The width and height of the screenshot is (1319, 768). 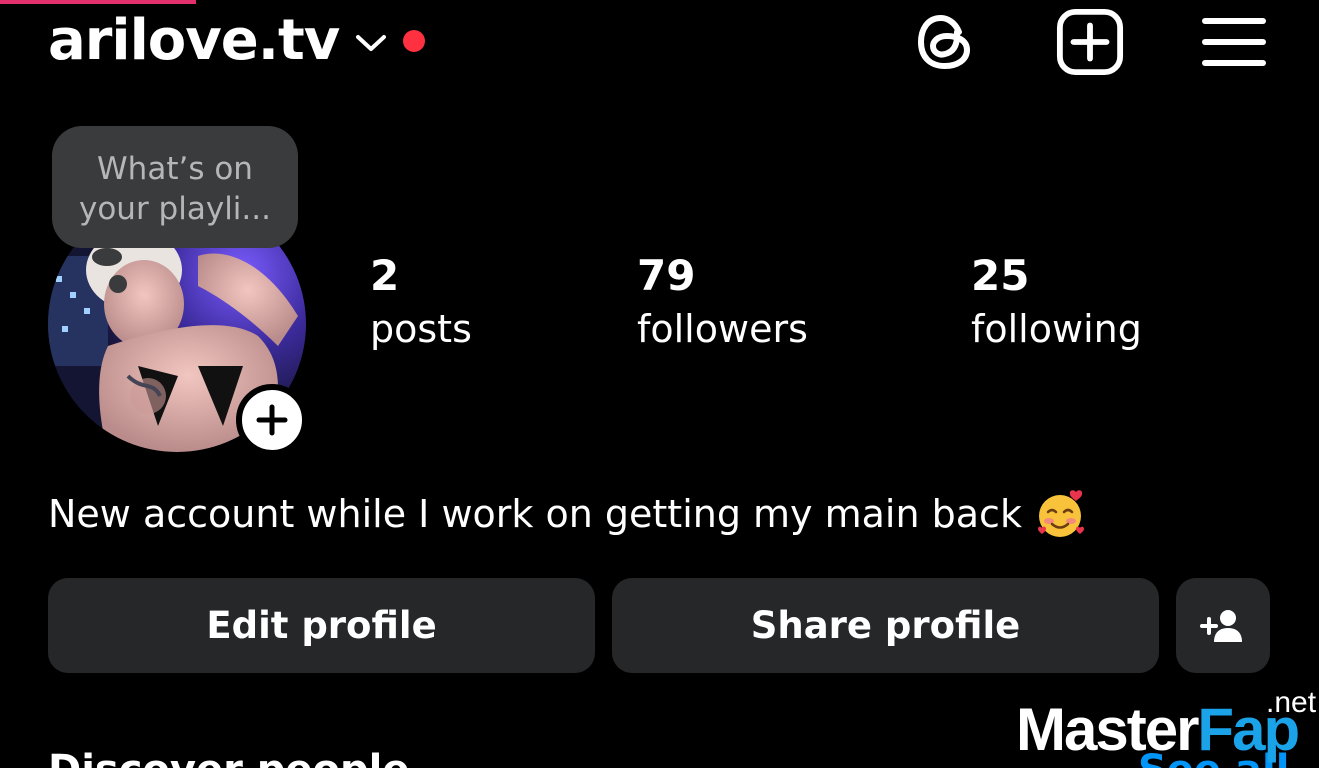 I want to click on edit-profile-button: Edit profile, so click(x=321, y=625).